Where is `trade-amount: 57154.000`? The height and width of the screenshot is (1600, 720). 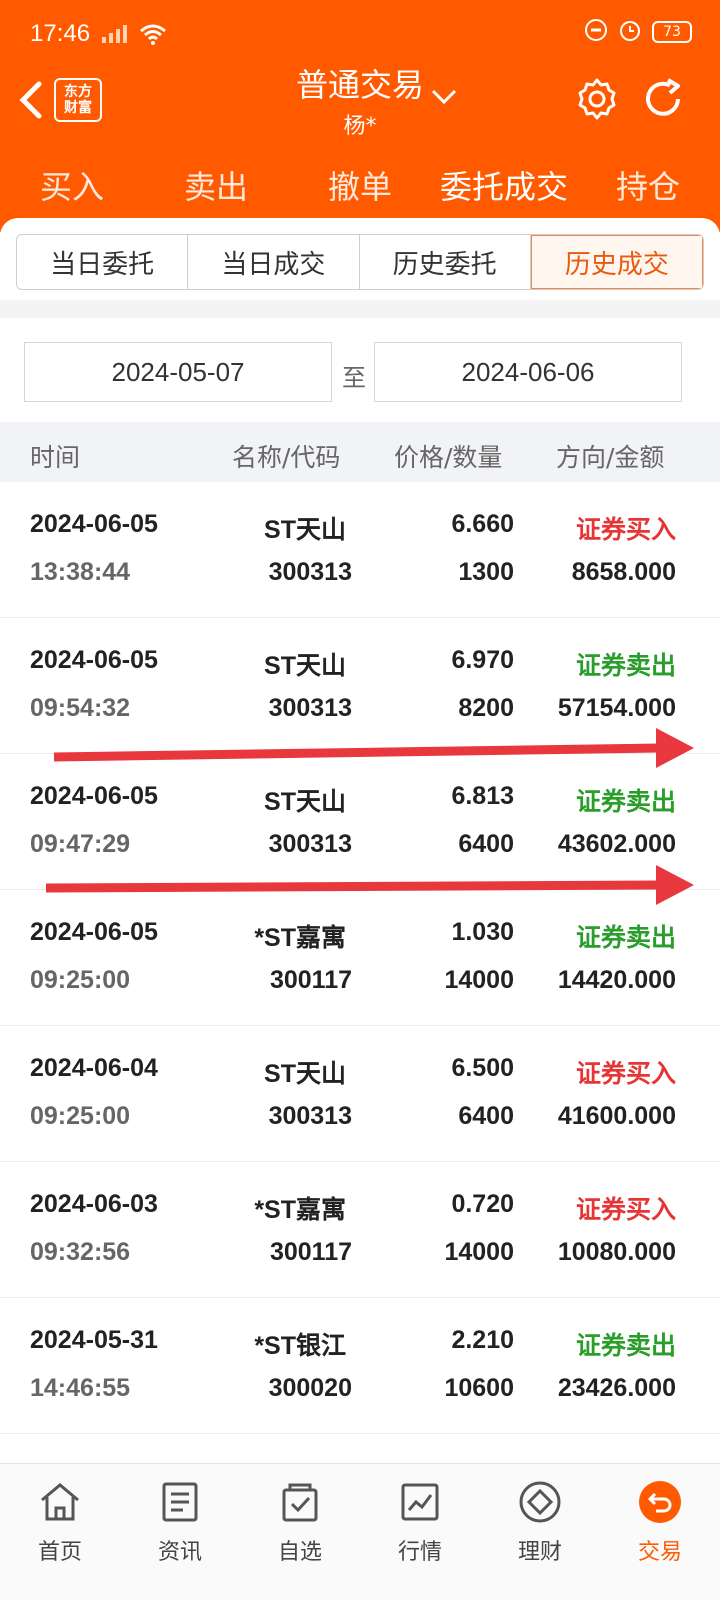
trade-amount: 57154.000 is located at coordinates (616, 708).